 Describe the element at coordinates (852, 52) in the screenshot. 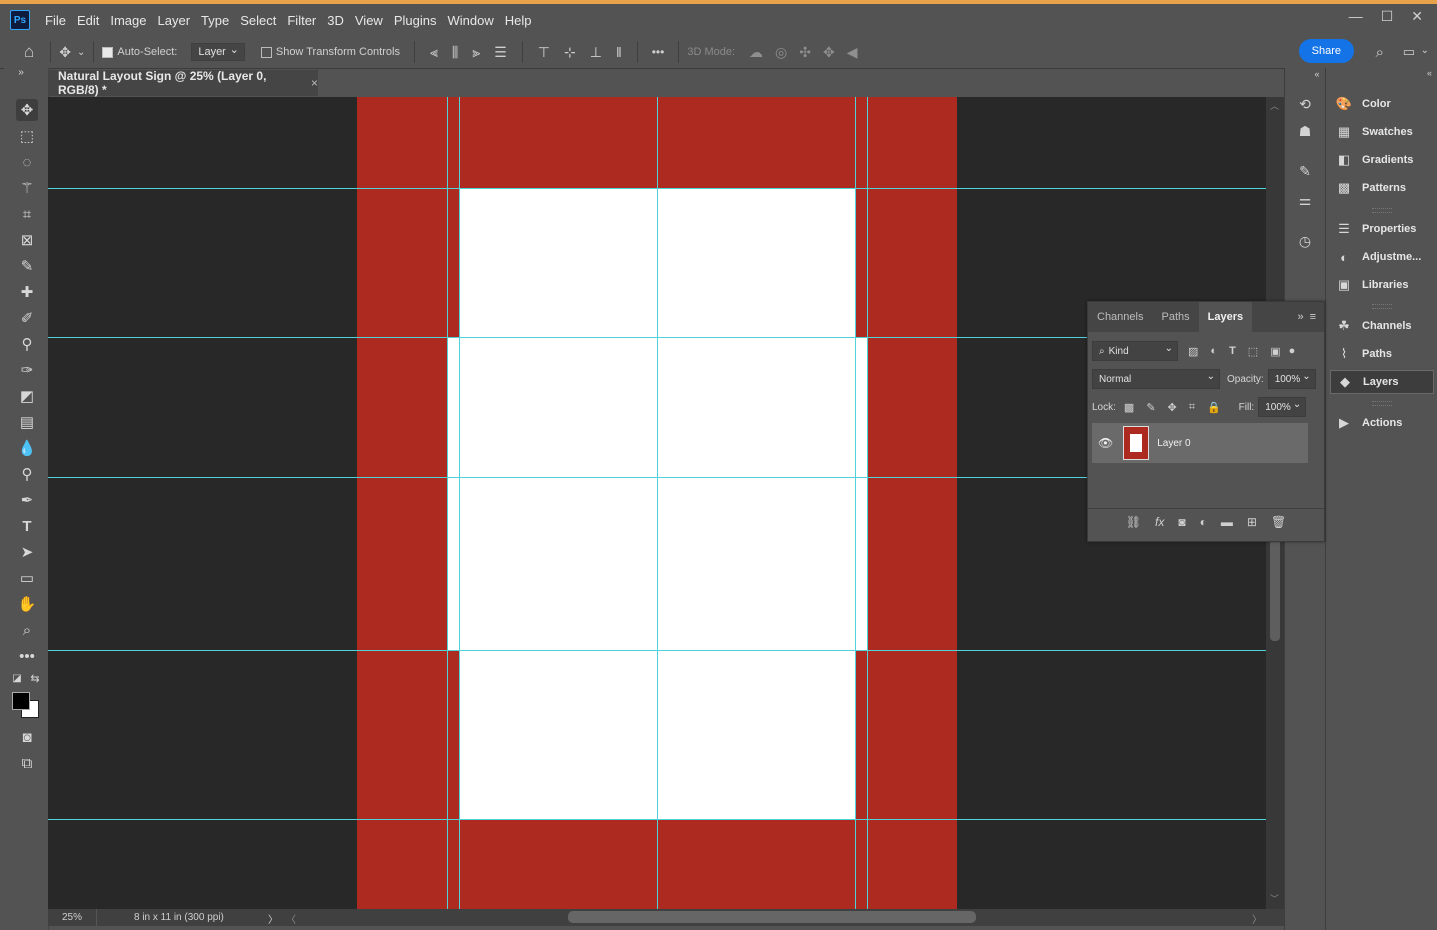

I see `scale-3d-icon: ◀` at that location.